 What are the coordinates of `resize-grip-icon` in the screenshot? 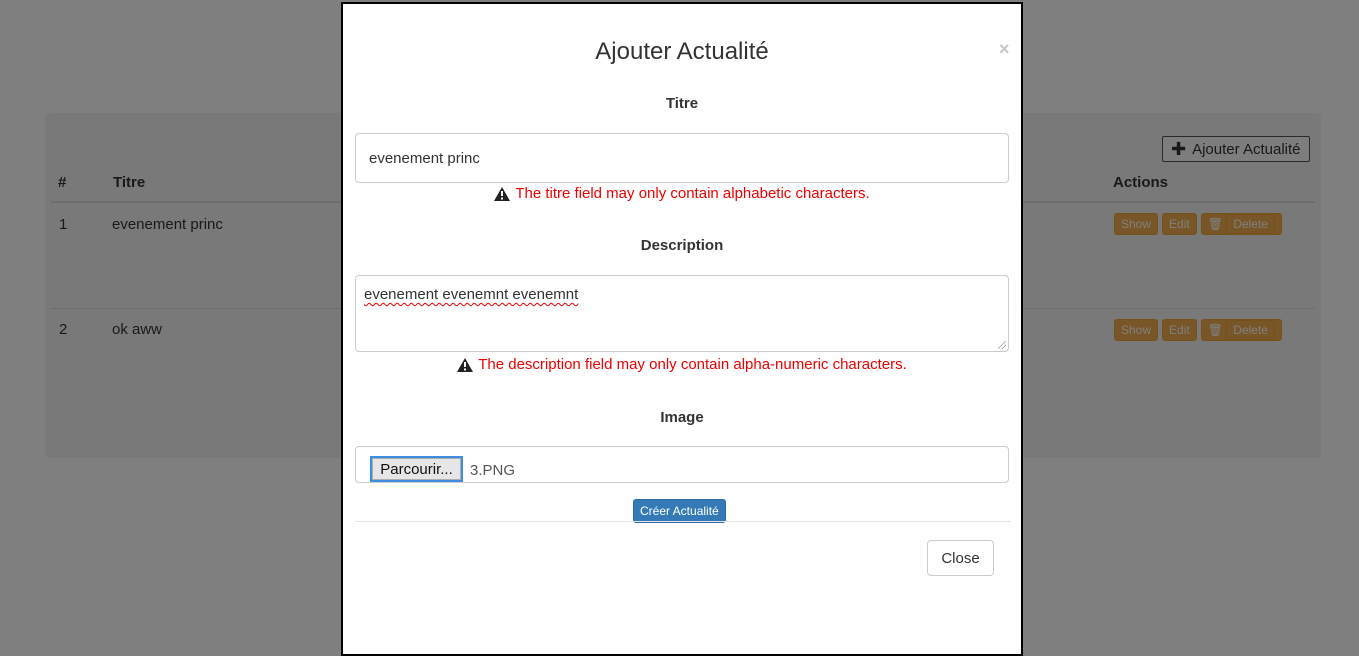 It's located at (1002, 345).